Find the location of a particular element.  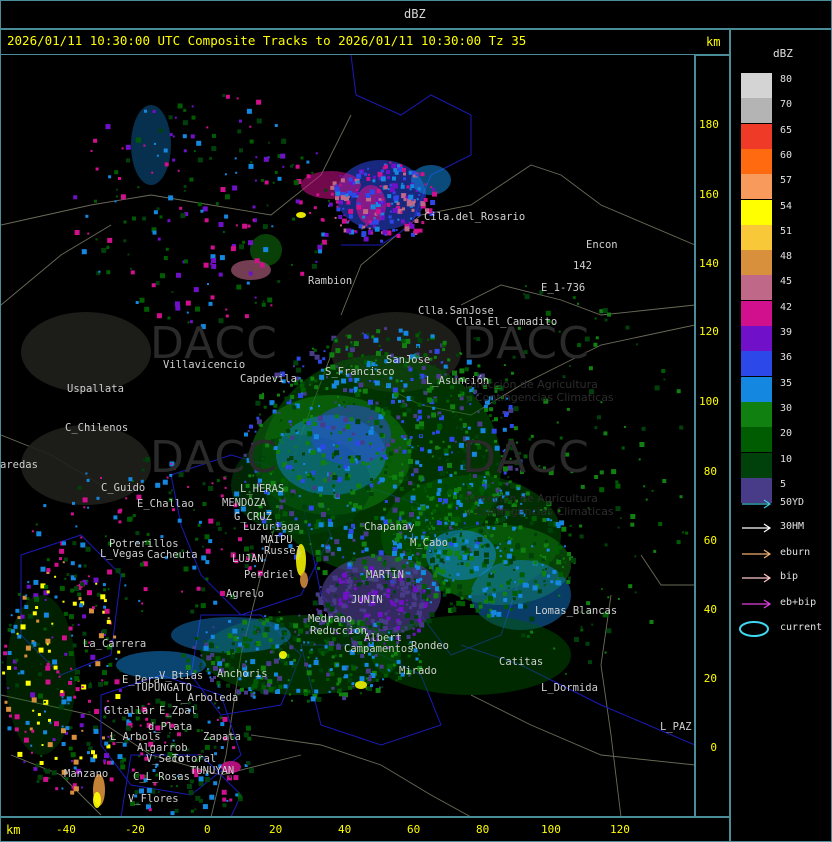

watermark-logo-text: DACC is located at coordinates (526, 457).